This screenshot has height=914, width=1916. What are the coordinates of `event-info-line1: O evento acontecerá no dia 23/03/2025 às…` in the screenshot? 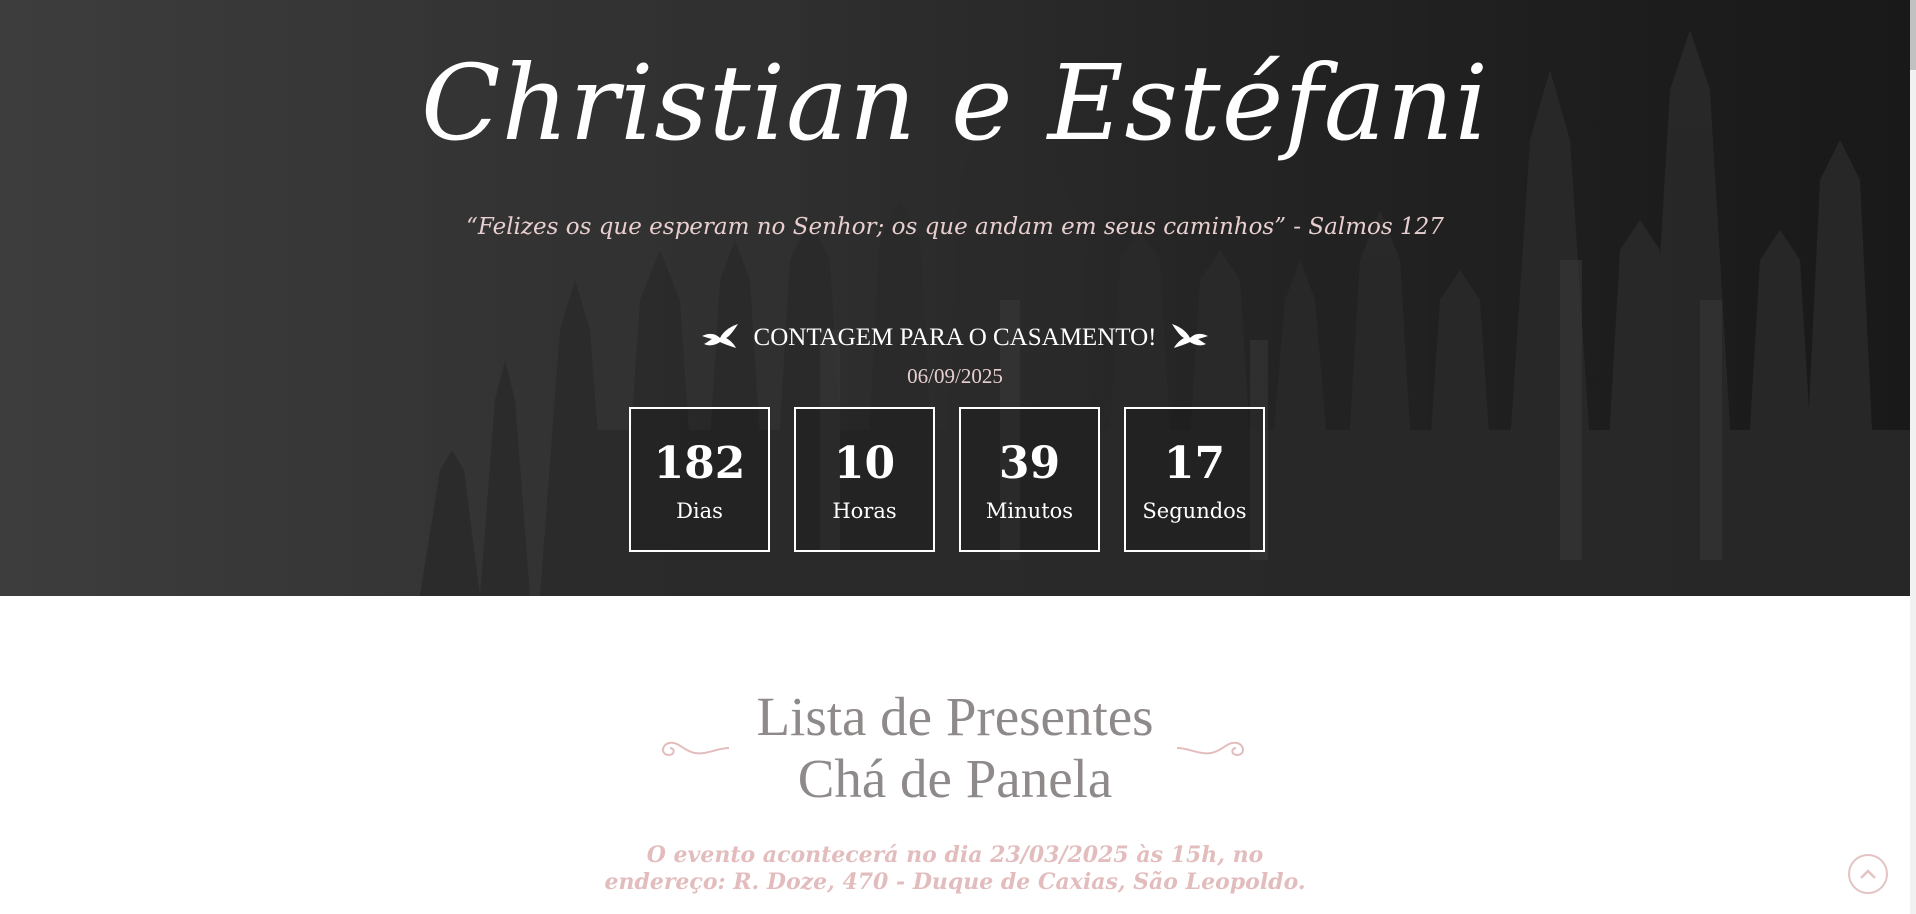 It's located at (955, 855).